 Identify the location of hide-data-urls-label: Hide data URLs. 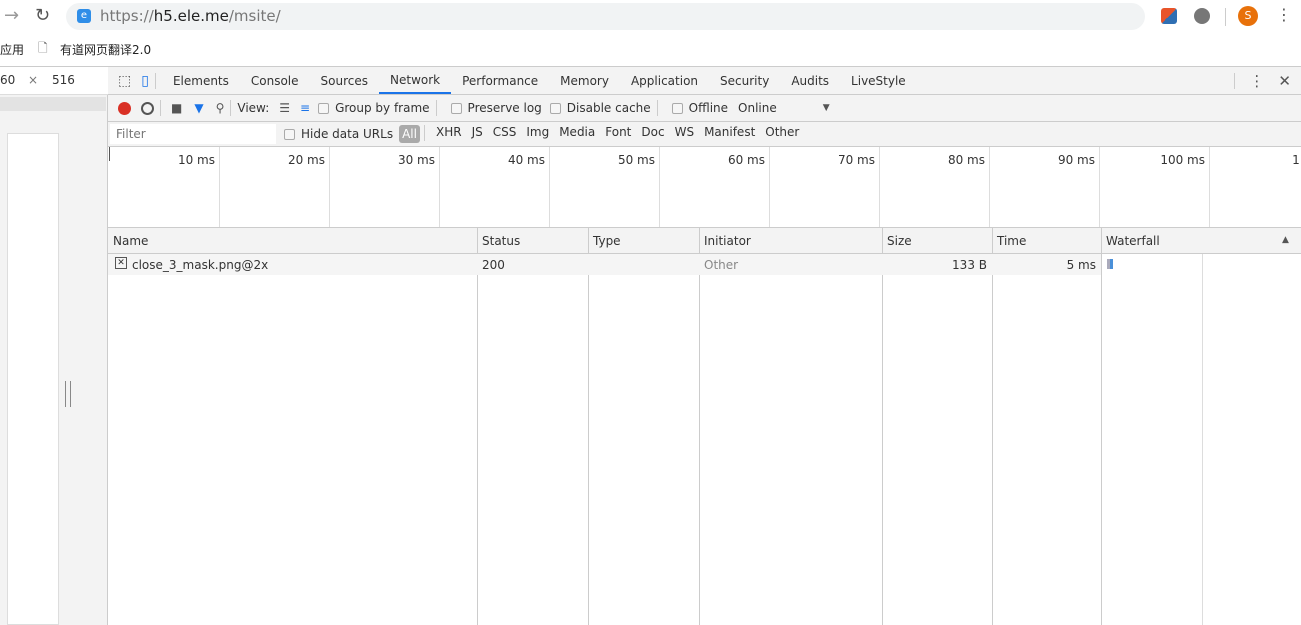
(347, 134).